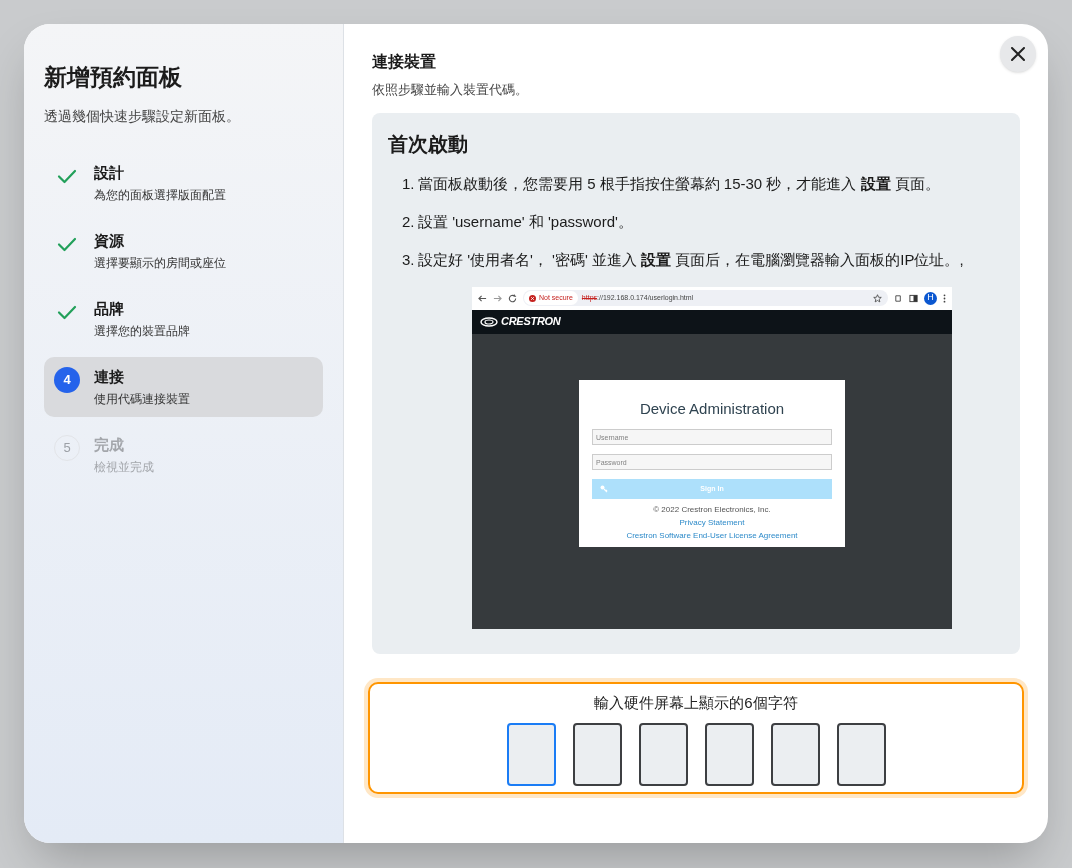  Describe the element at coordinates (109, 445) in the screenshot. I see `step-label: 完成` at that location.